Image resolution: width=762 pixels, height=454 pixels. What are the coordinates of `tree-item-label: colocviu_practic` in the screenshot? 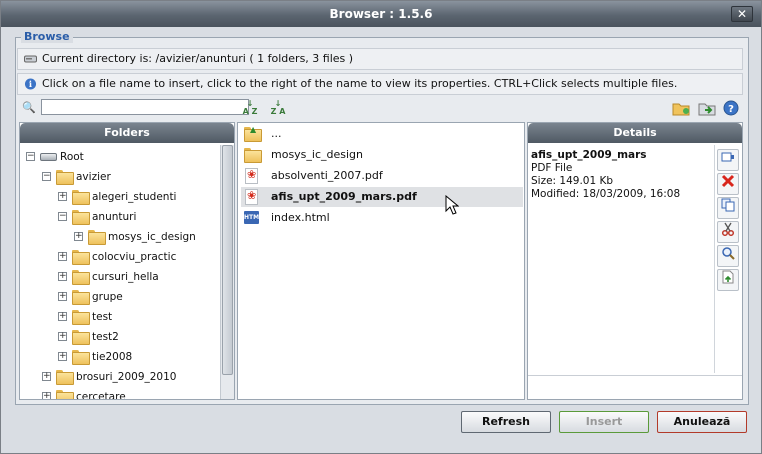 It's located at (134, 257).